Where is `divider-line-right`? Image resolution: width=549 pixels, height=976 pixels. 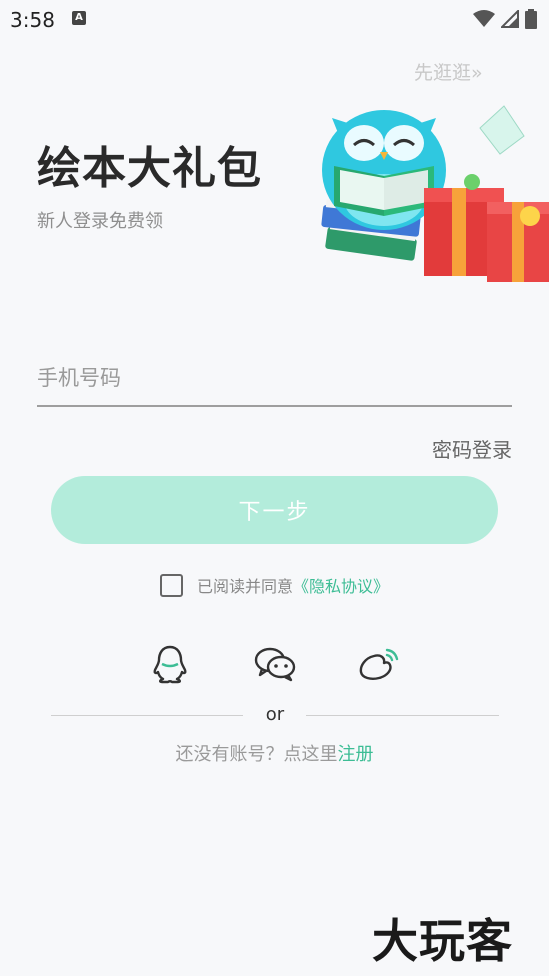 divider-line-right is located at coordinates (402, 715).